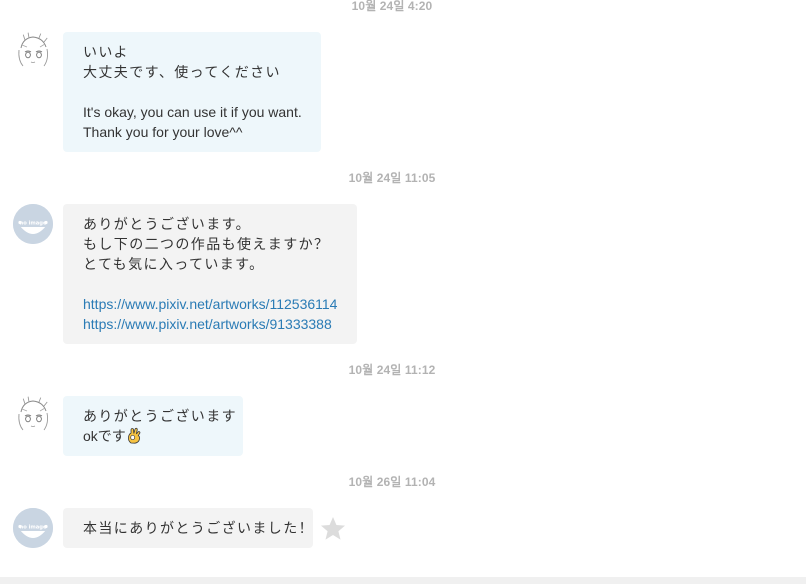 The image size is (806, 584). I want to click on message-text-line: 本当にありがとうございました！, so click(198, 528).